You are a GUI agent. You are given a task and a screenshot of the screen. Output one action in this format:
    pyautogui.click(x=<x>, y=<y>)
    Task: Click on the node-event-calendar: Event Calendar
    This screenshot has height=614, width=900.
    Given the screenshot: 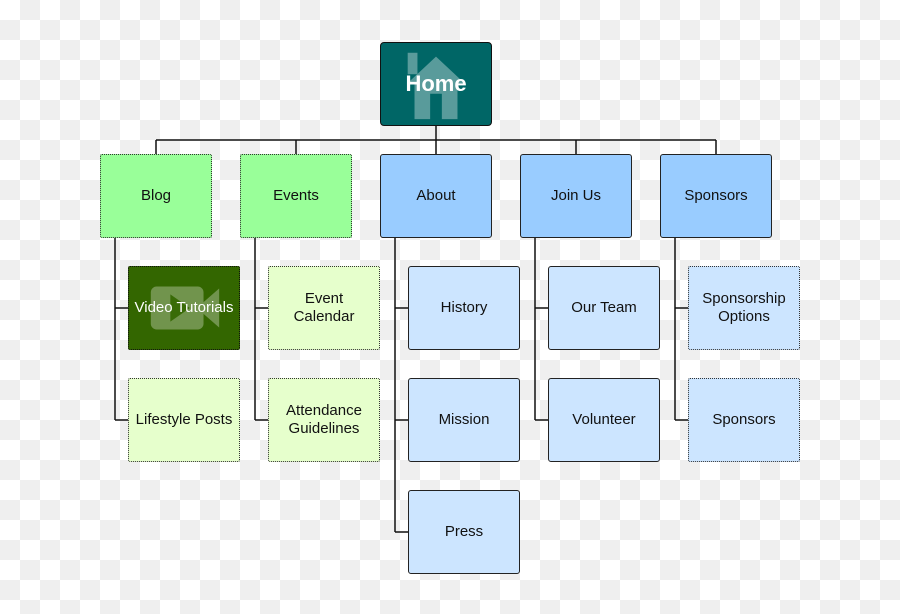 What is the action you would take?
    pyautogui.click(x=324, y=308)
    